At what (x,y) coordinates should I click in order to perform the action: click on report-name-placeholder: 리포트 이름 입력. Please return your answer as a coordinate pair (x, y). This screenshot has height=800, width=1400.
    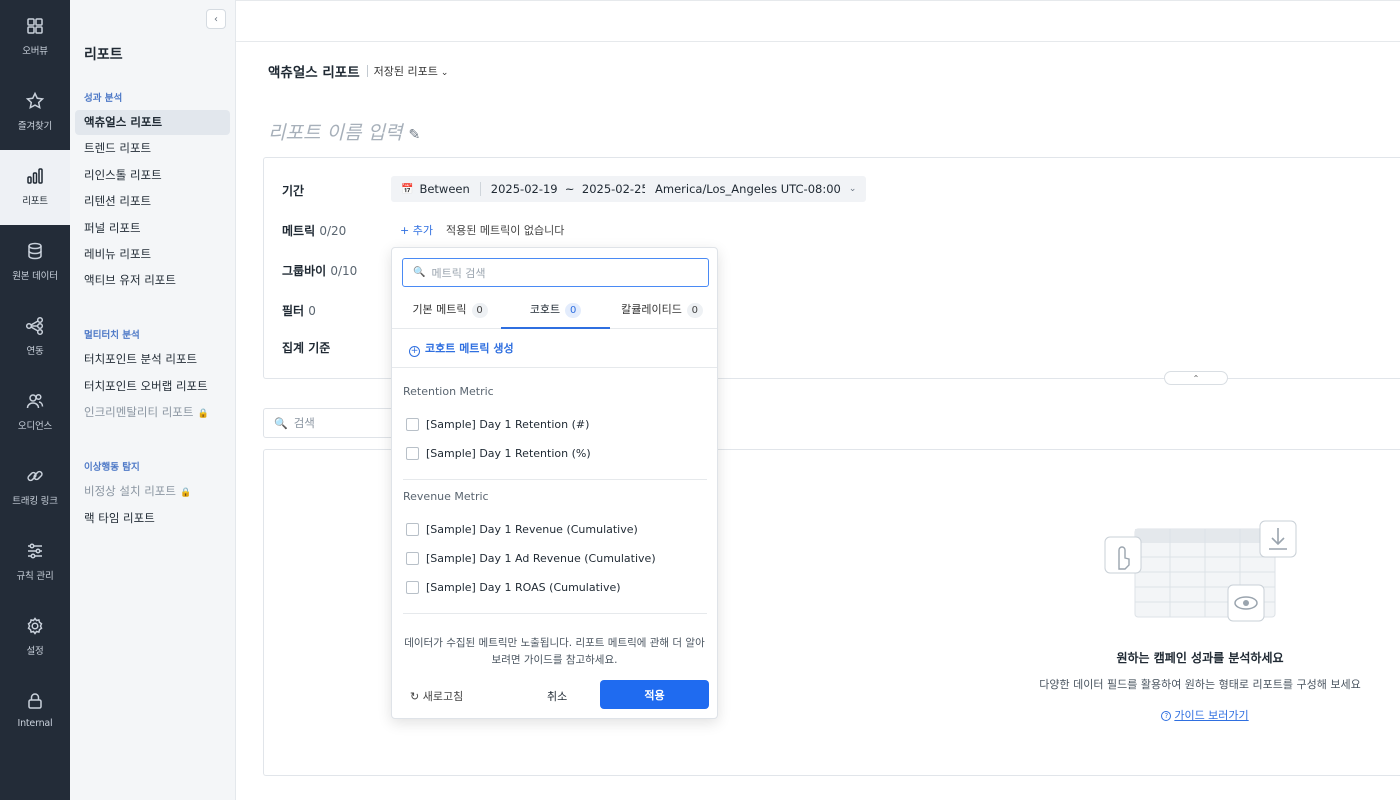
    Looking at the image, I should click on (335, 133).